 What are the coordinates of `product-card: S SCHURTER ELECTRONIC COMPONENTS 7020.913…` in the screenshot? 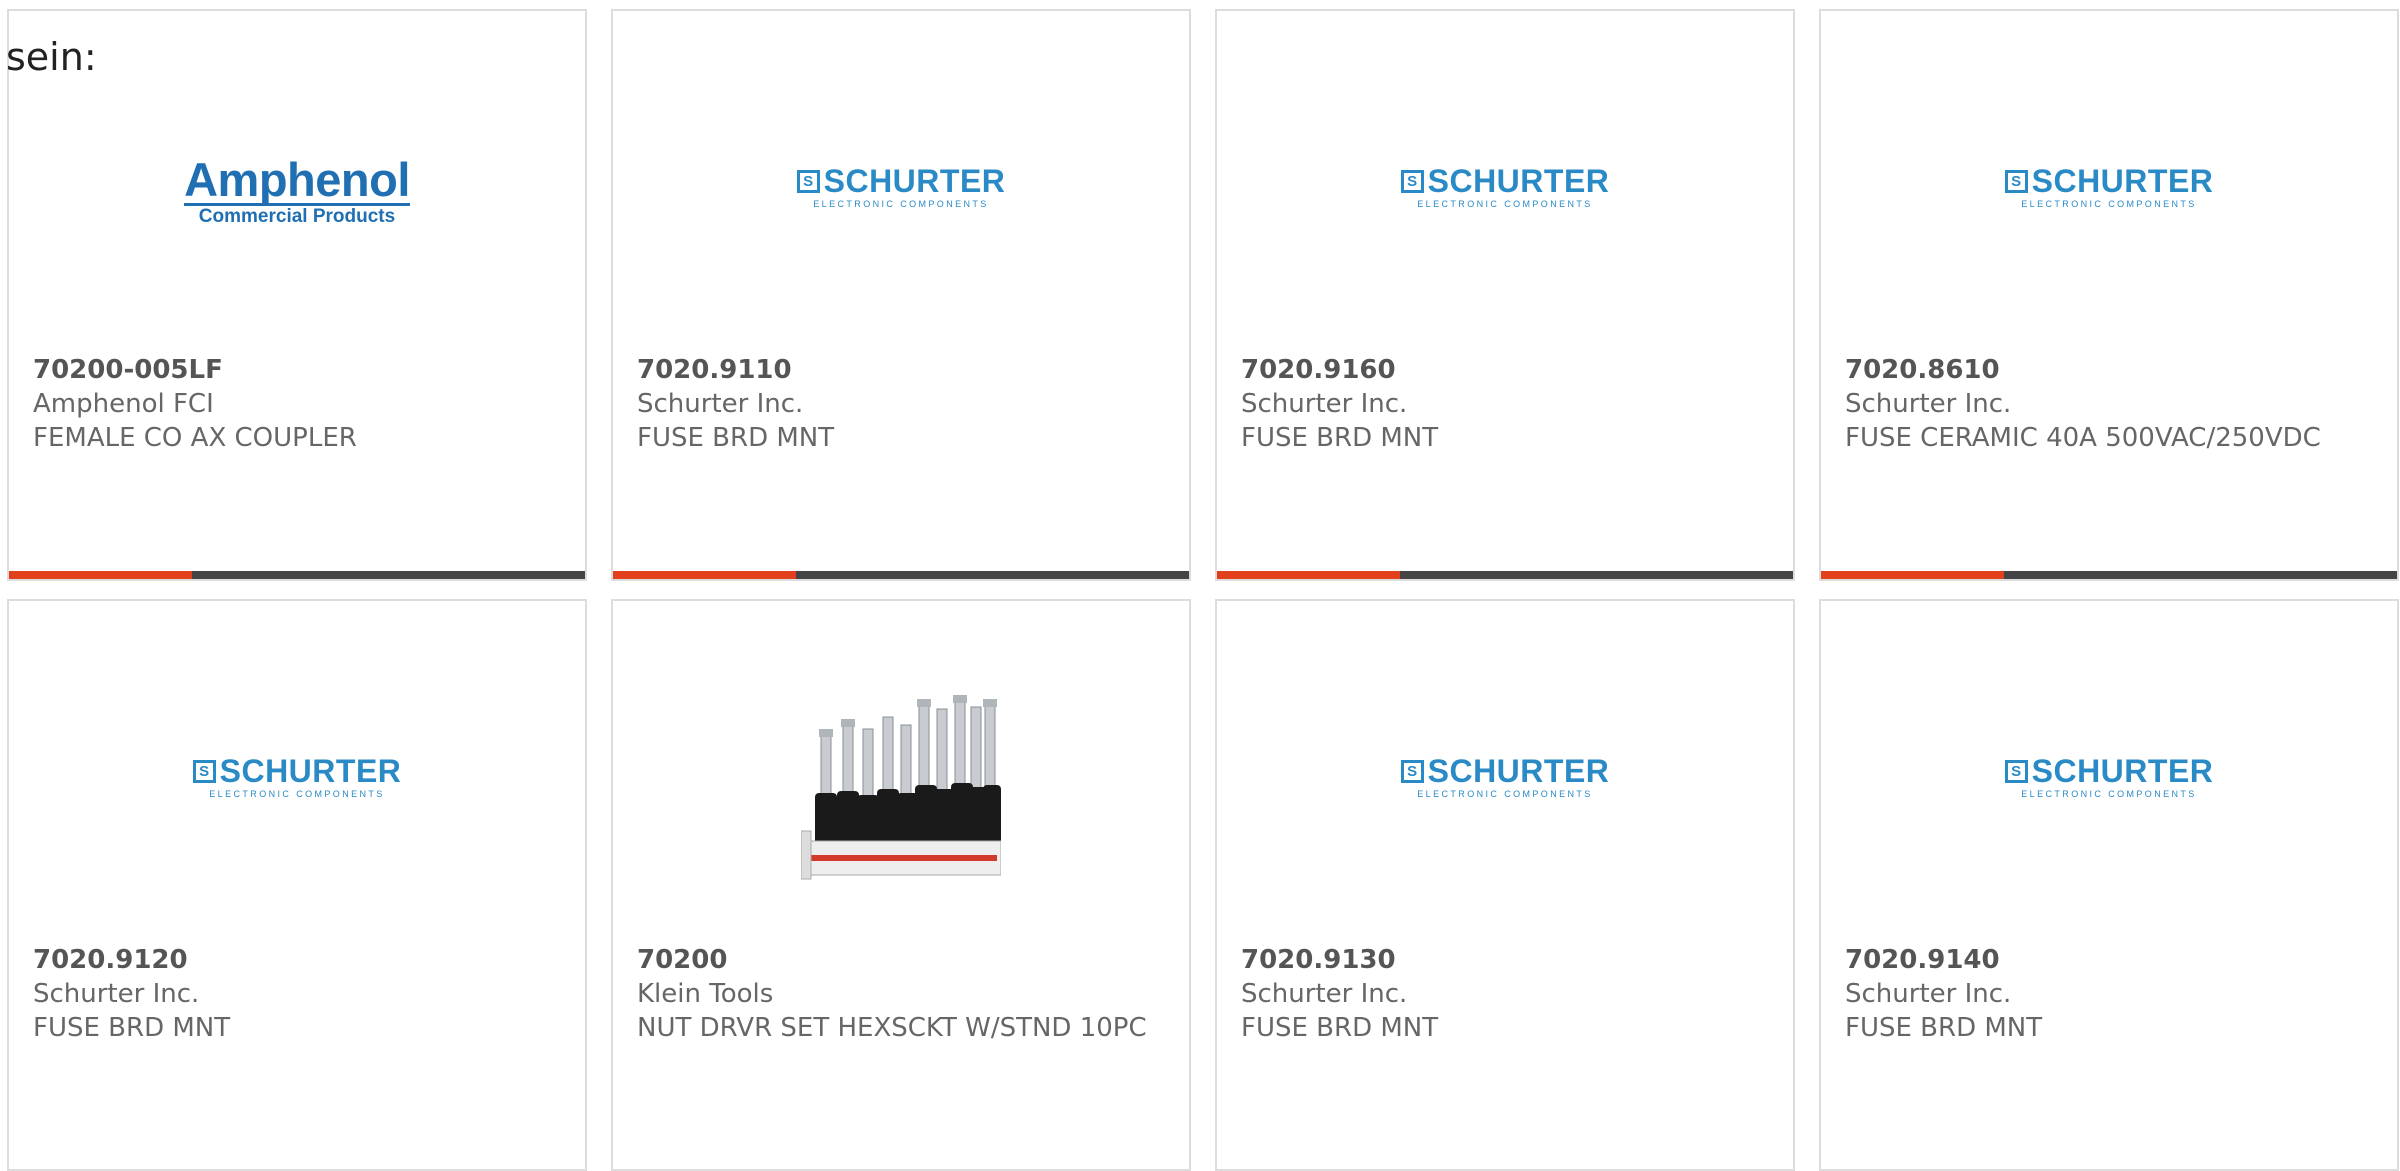 It's located at (1505, 885).